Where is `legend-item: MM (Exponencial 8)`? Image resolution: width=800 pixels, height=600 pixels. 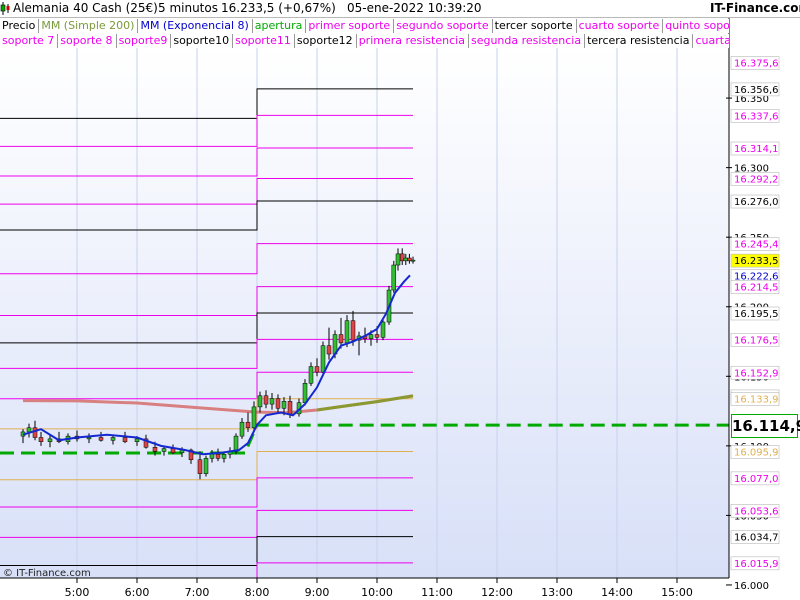
legend-item: MM (Exponencial 8) is located at coordinates (195, 26).